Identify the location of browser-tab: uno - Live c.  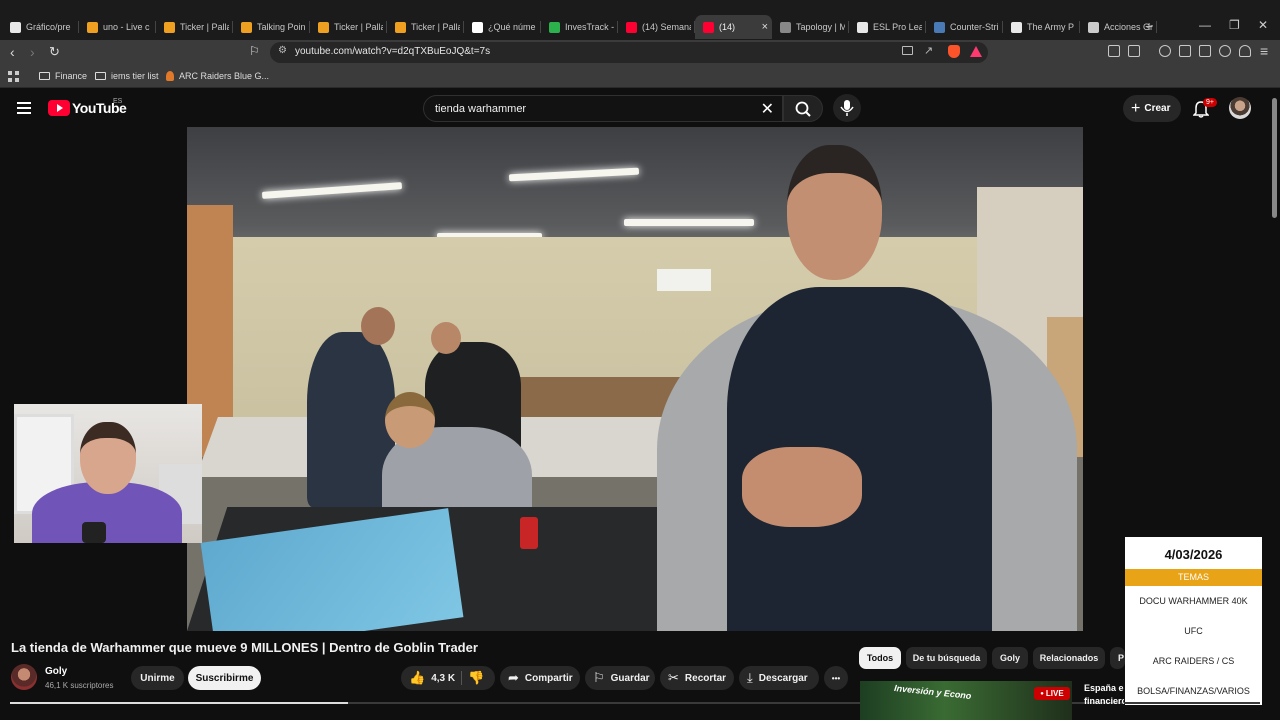
(117, 27).